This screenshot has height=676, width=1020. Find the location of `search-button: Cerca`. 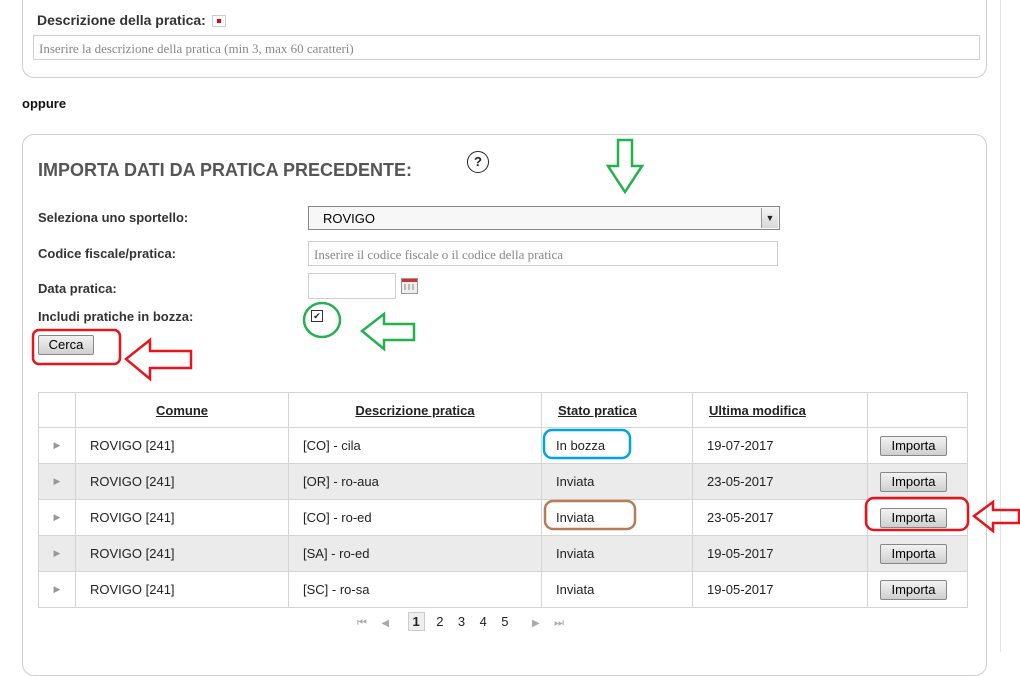

search-button: Cerca is located at coordinates (66, 345).